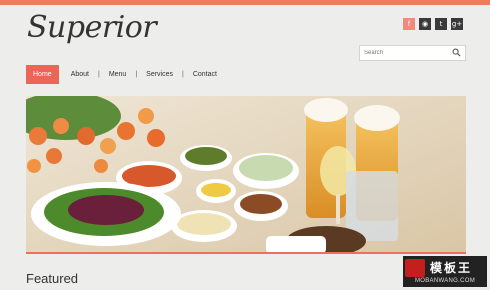 This screenshot has width=490, height=290. Describe the element at coordinates (425, 24) in the screenshot. I see `rss-icon: ◉` at that location.